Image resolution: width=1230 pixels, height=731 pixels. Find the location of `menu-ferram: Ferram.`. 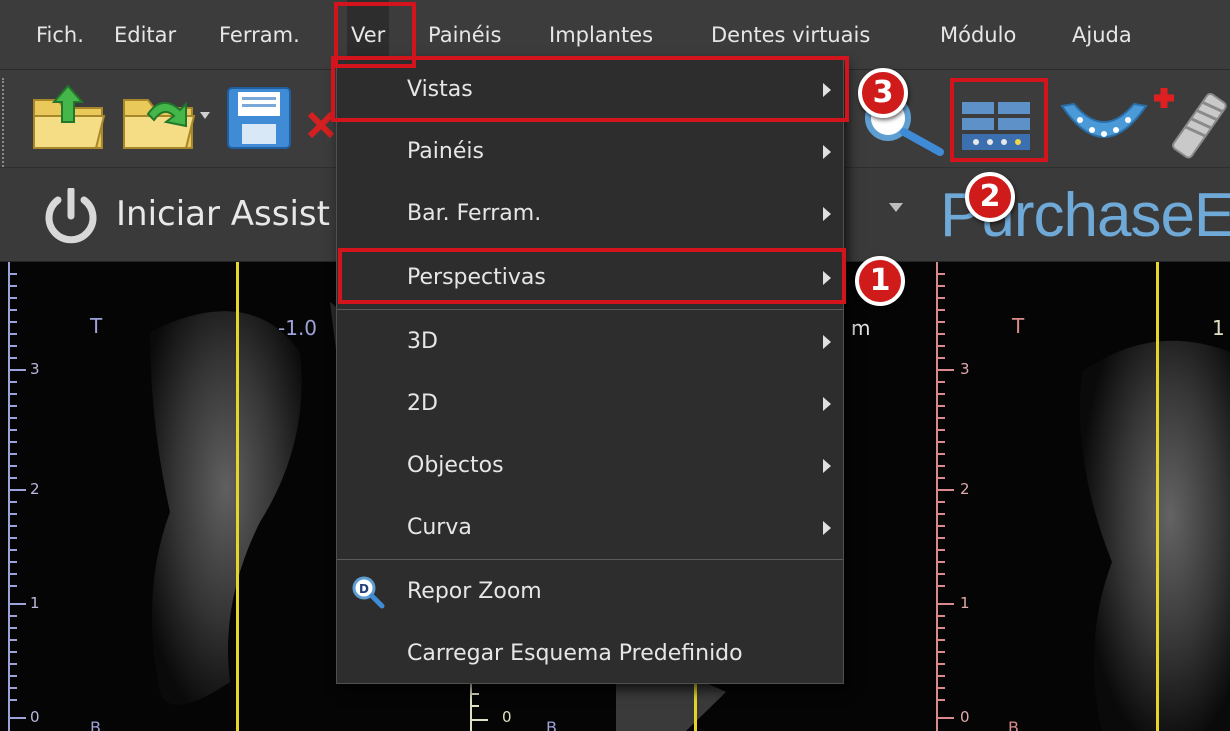

menu-ferram: Ferram. is located at coordinates (259, 35).